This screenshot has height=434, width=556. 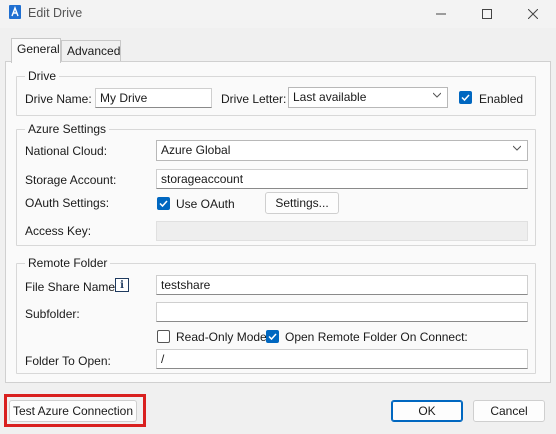 What do you see at coordinates (509, 411) in the screenshot?
I see `cancel-button: Cancel` at bounding box center [509, 411].